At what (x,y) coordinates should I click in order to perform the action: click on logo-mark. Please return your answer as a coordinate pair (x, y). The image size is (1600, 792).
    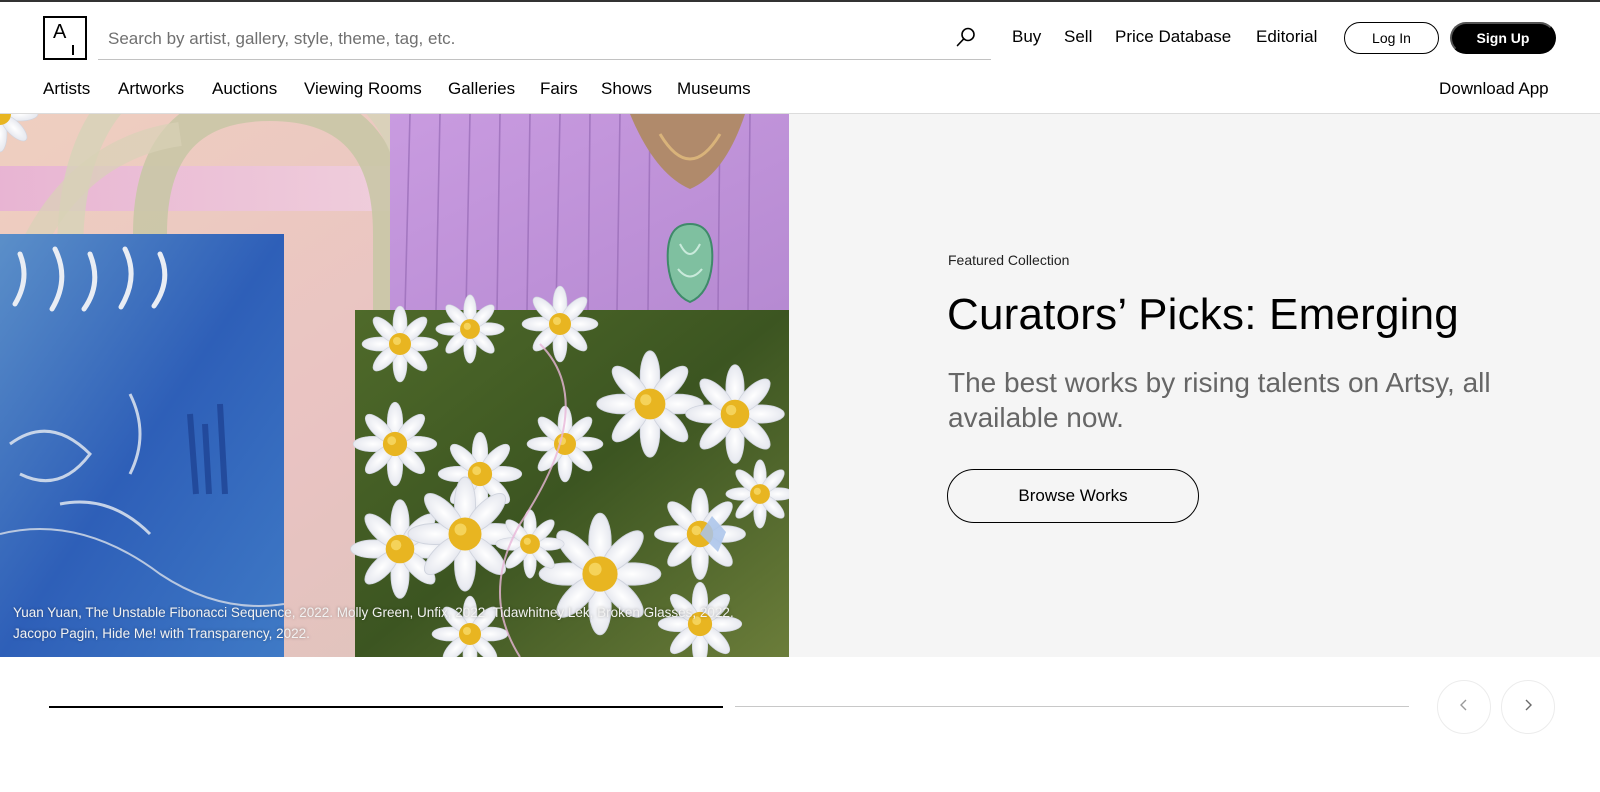
    Looking at the image, I should click on (73, 50).